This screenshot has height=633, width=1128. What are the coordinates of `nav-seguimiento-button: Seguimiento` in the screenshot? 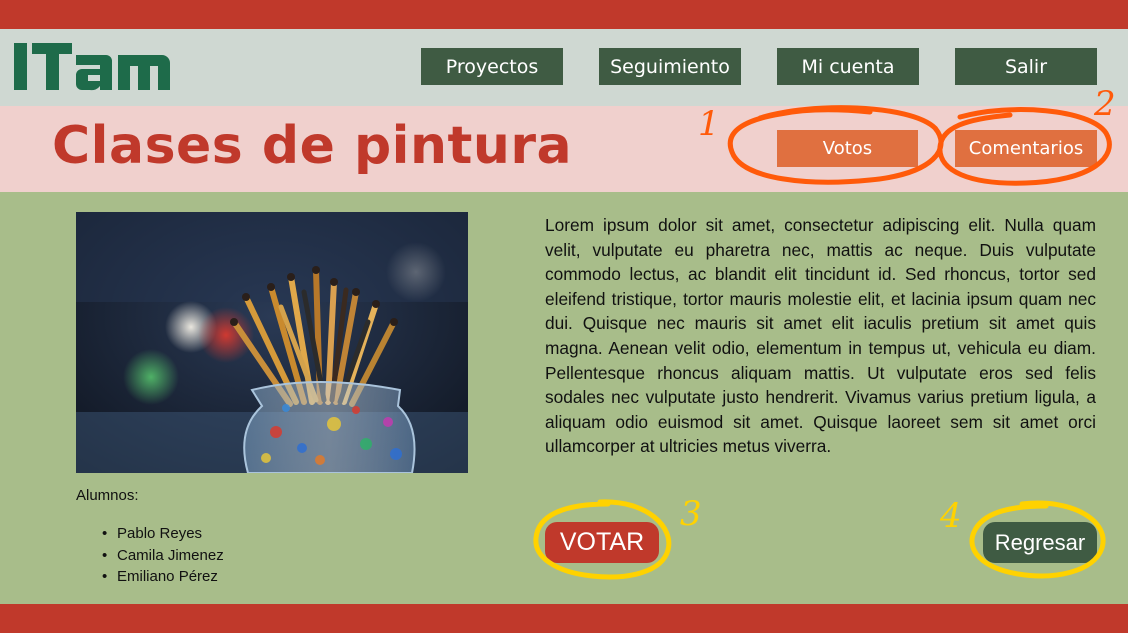 It's located at (670, 66).